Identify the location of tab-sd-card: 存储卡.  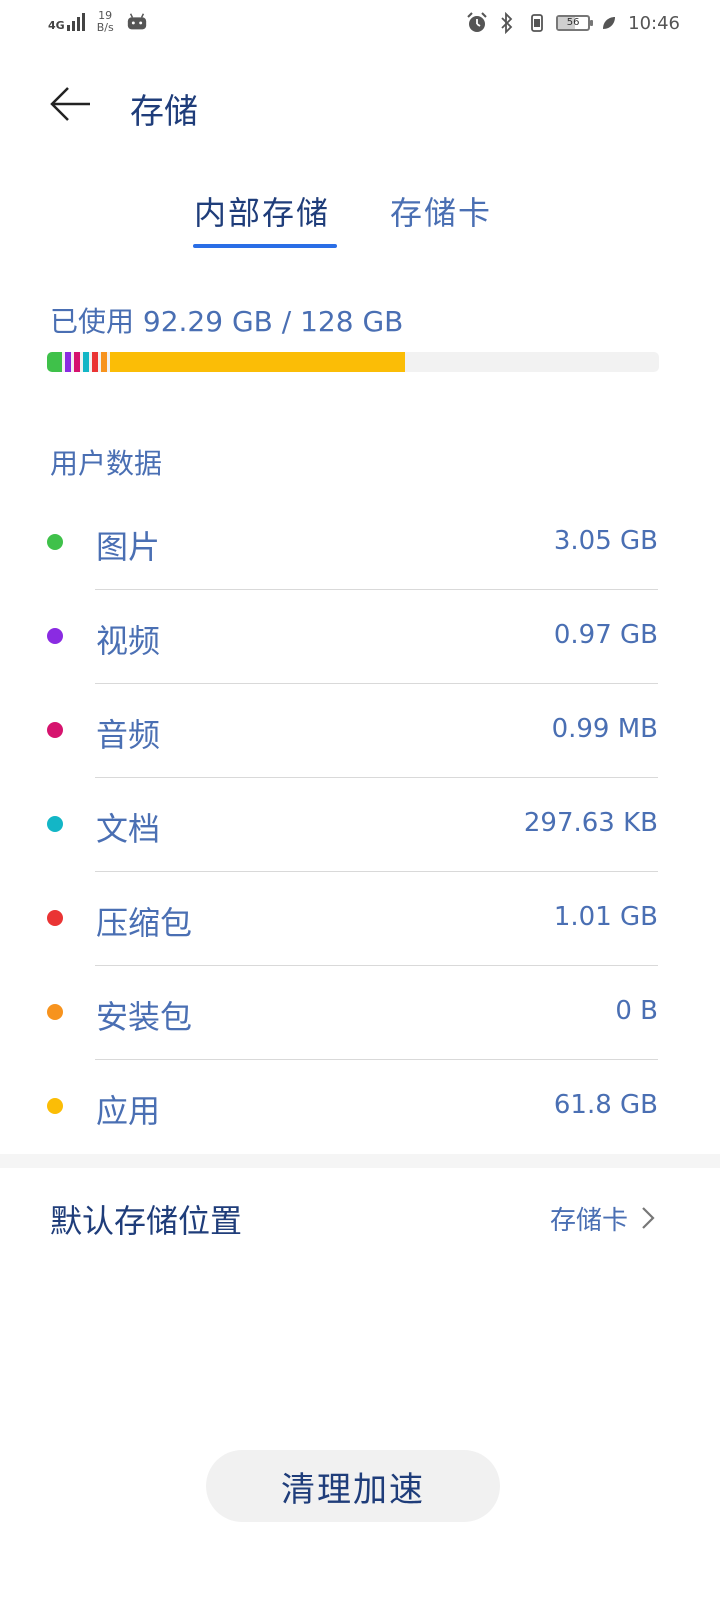
(441, 211).